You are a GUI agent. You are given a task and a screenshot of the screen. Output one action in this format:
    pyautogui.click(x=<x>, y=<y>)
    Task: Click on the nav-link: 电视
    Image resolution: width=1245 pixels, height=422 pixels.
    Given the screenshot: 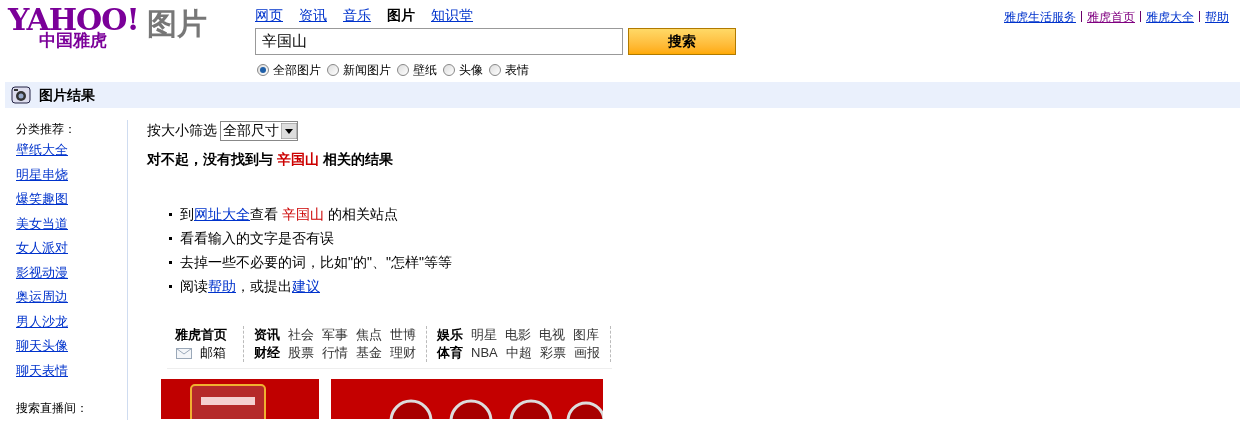 What is the action you would take?
    pyautogui.click(x=552, y=335)
    